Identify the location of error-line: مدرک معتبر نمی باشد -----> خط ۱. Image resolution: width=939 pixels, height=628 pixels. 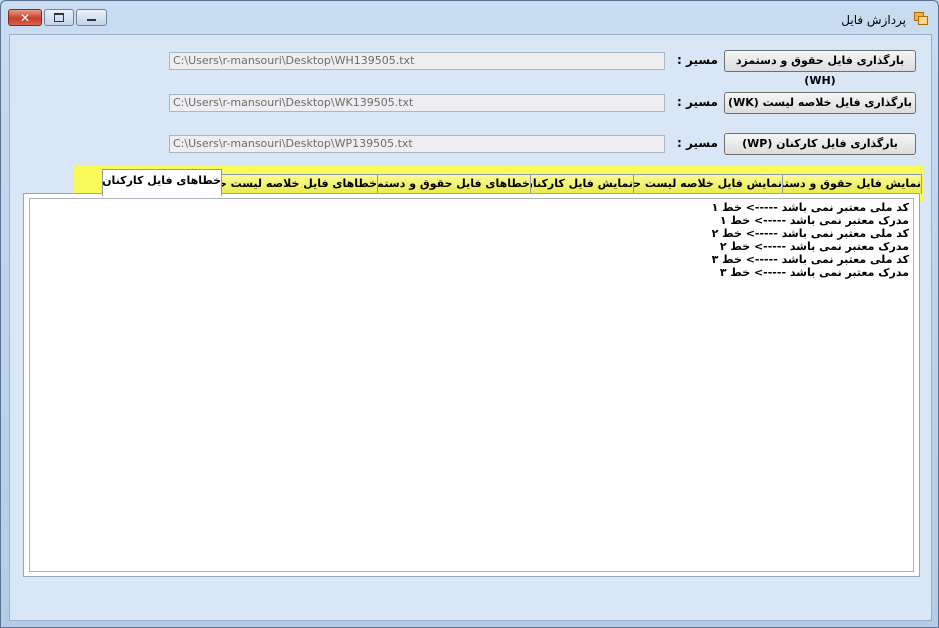
(814, 220).